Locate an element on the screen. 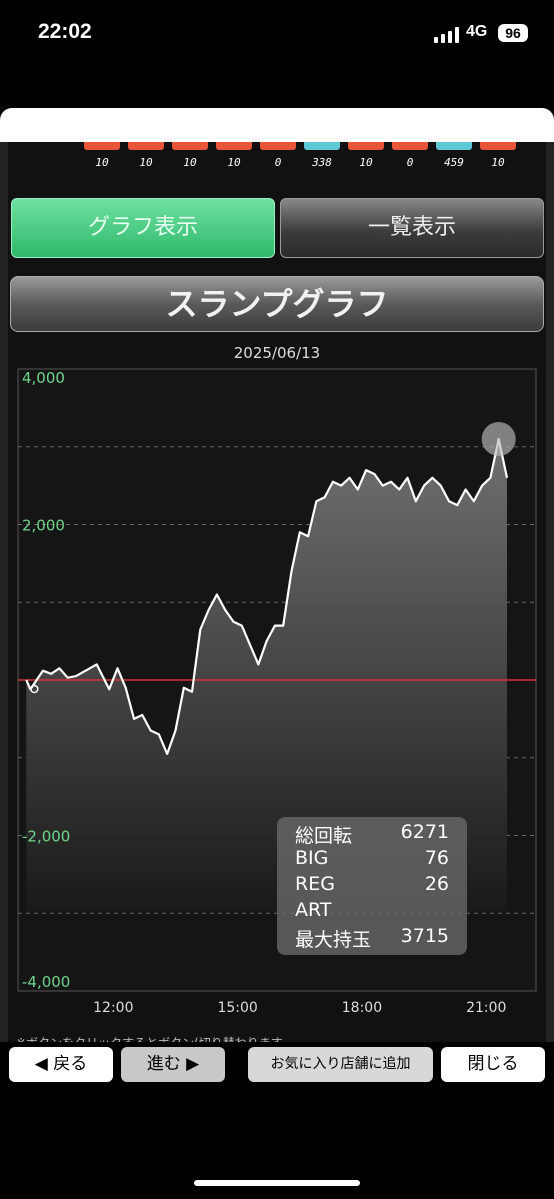  stat-value: 3715 is located at coordinates (424, 936).